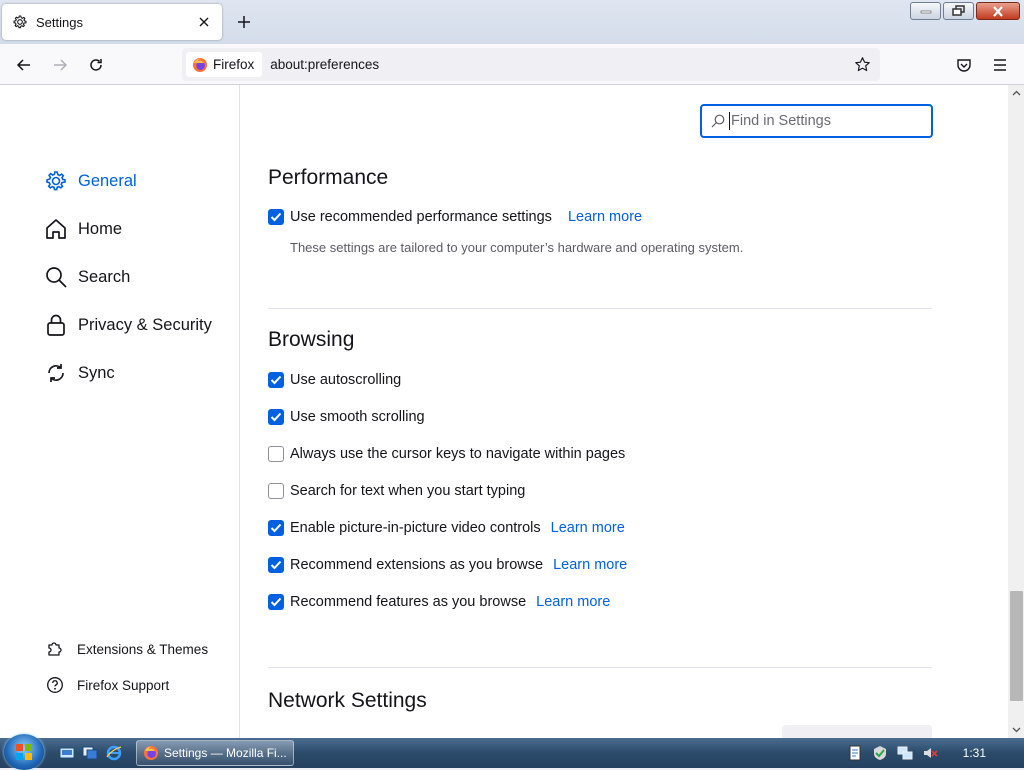 The width and height of the screenshot is (1024, 770). Describe the element at coordinates (24, 65) in the screenshot. I see `back-button` at that location.